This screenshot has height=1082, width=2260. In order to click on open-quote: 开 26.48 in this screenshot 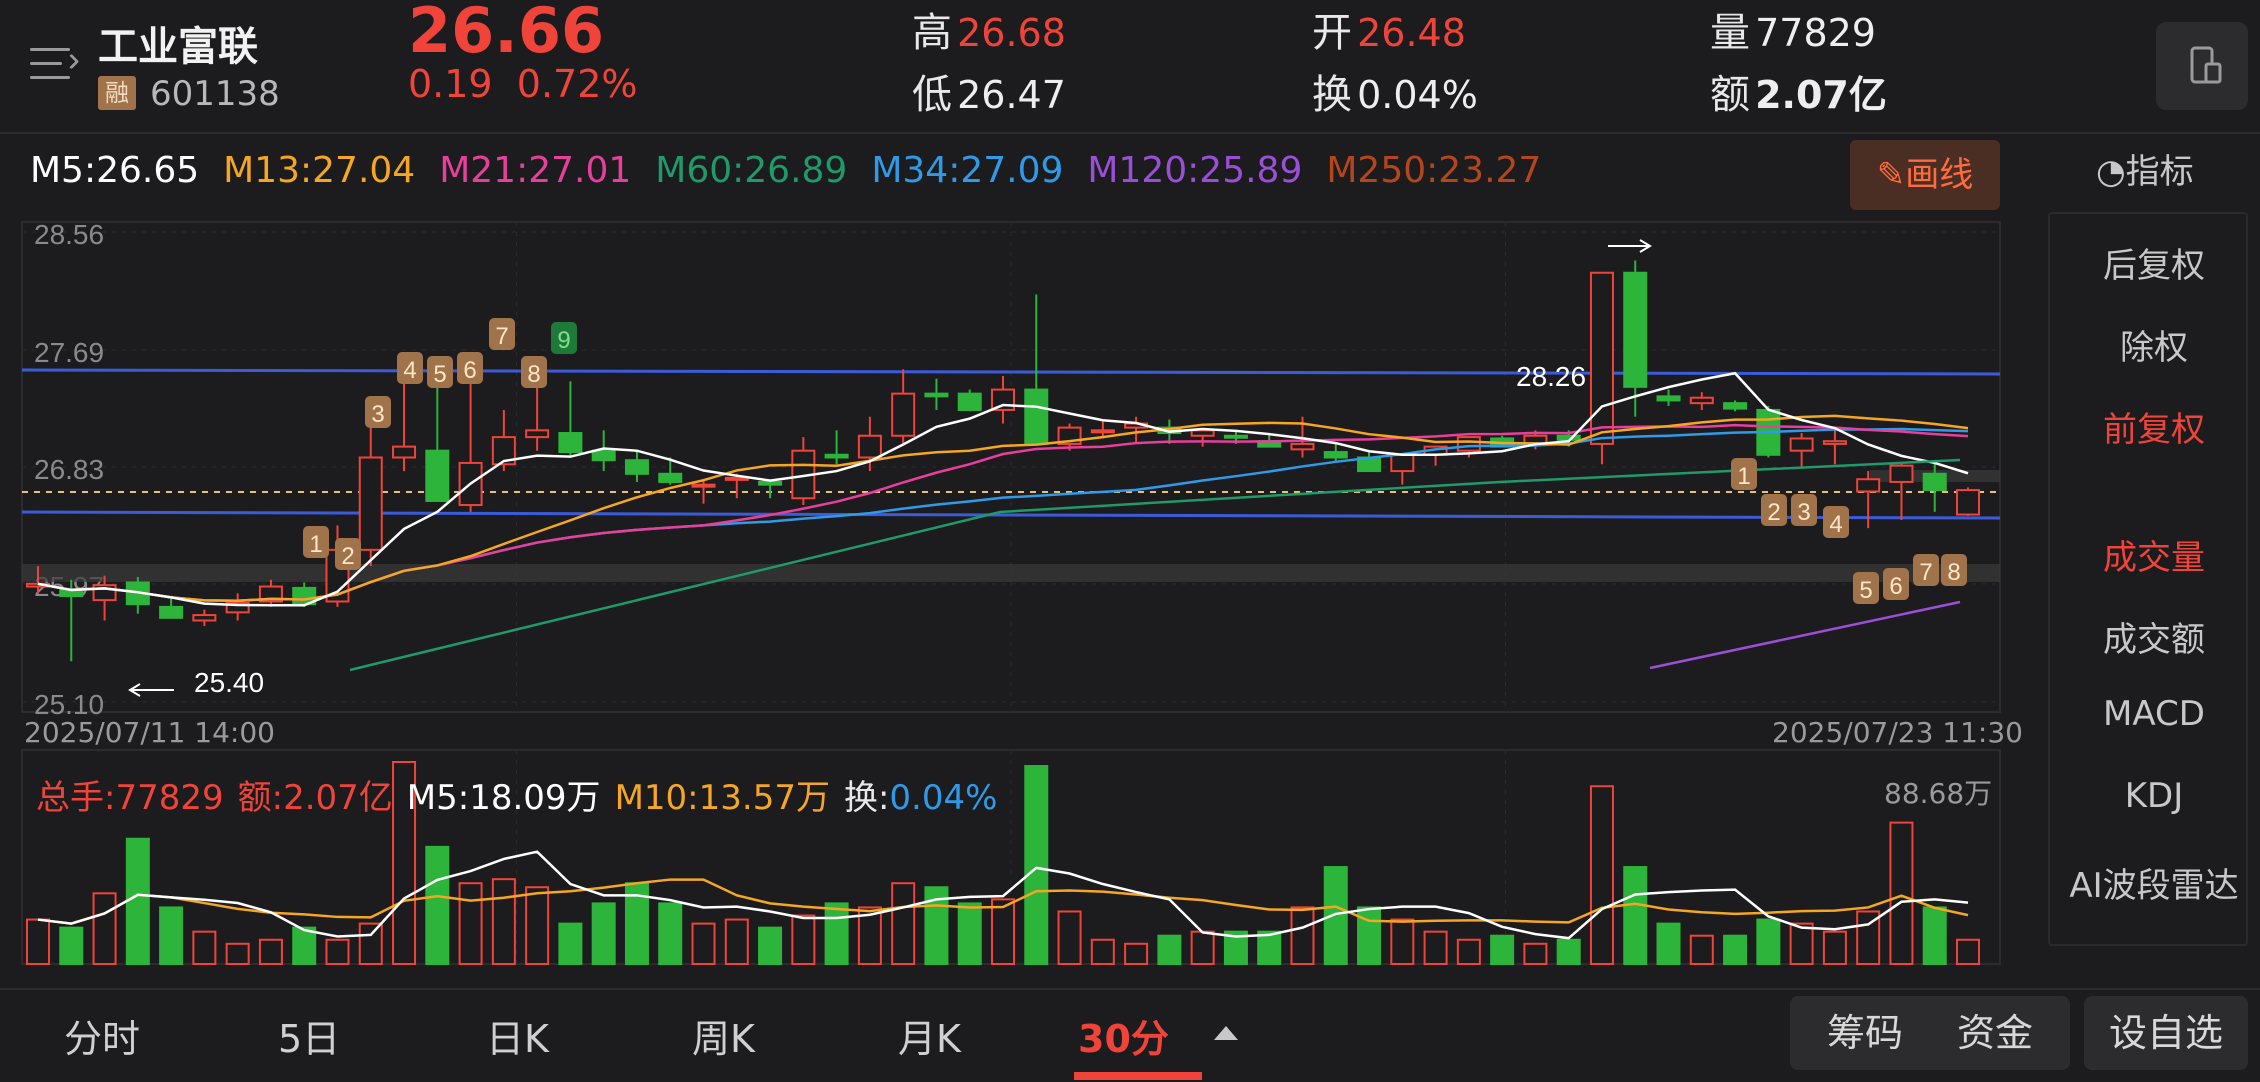, I will do `click(1389, 29)`.